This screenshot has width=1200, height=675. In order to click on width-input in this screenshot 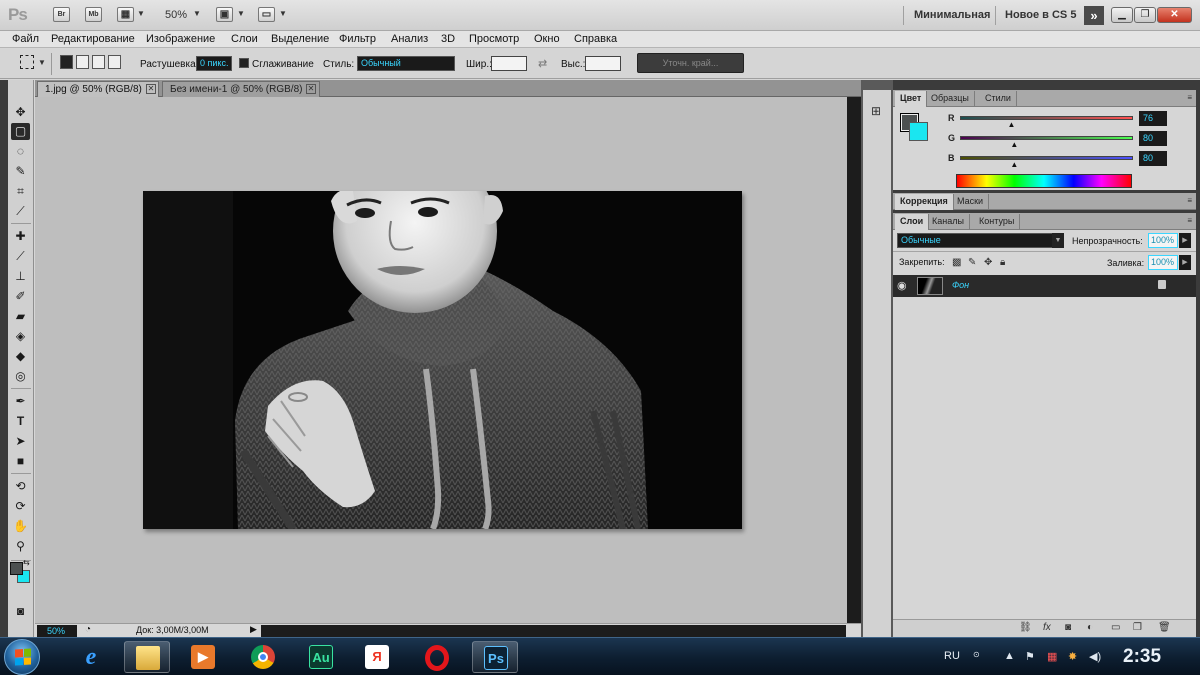, I will do `click(509, 63)`.